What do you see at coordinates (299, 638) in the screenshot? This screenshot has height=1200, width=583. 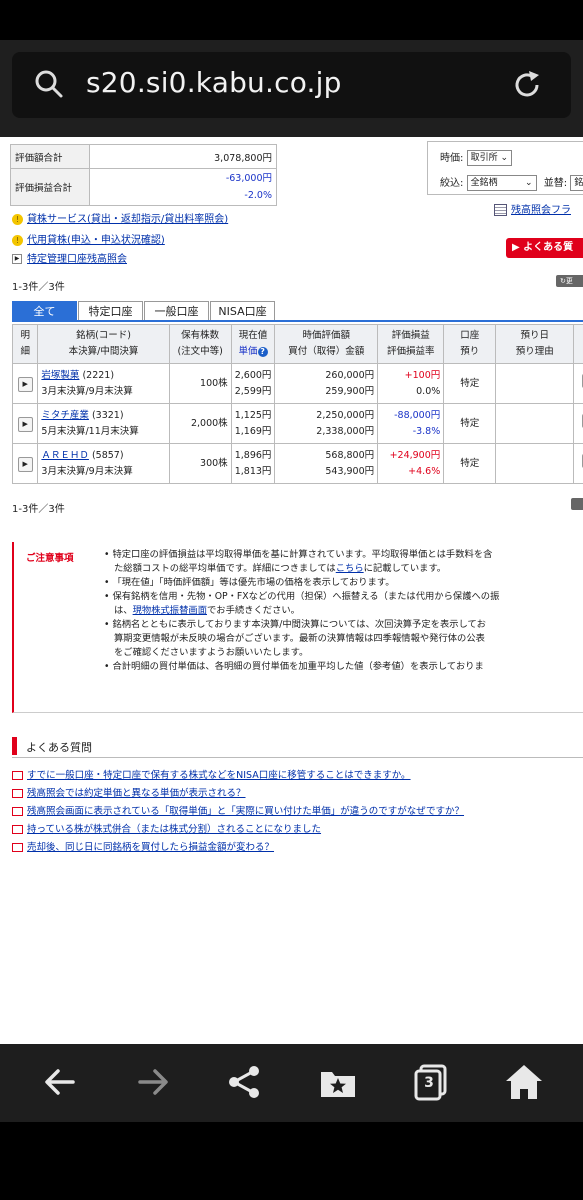 I see `note-text: 算期変更情報が未反映の場合がございます。最新の決算情報は四季報情報や発行体の公表` at bounding box center [299, 638].